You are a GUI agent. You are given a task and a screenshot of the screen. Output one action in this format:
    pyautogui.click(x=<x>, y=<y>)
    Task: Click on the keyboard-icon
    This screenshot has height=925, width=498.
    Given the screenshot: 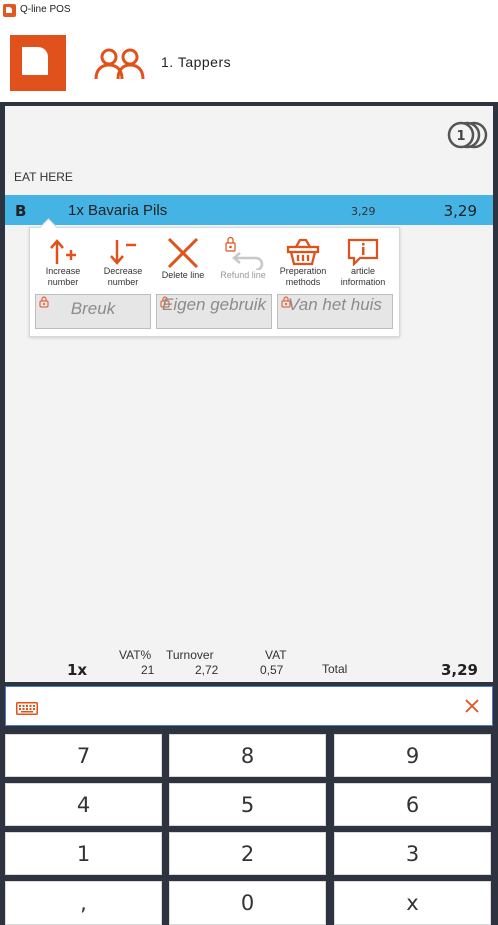 What is the action you would take?
    pyautogui.click(x=27, y=709)
    